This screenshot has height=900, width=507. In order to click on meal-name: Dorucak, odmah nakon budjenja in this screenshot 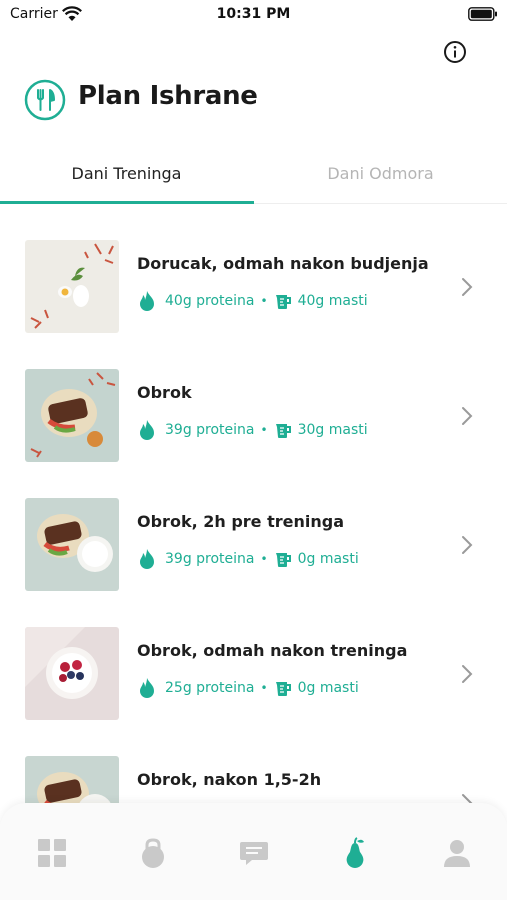, I will do `click(283, 263)`.